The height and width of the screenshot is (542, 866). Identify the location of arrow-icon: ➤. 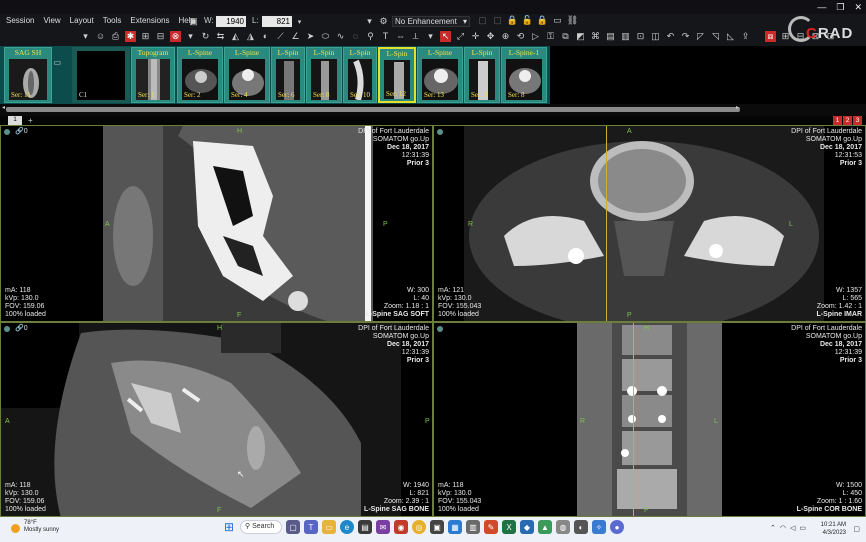
(310, 36).